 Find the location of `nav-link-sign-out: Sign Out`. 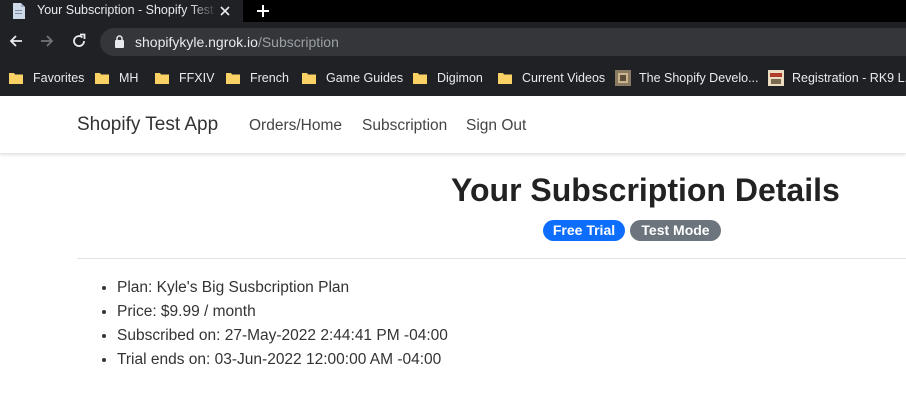

nav-link-sign-out: Sign Out is located at coordinates (496, 126).